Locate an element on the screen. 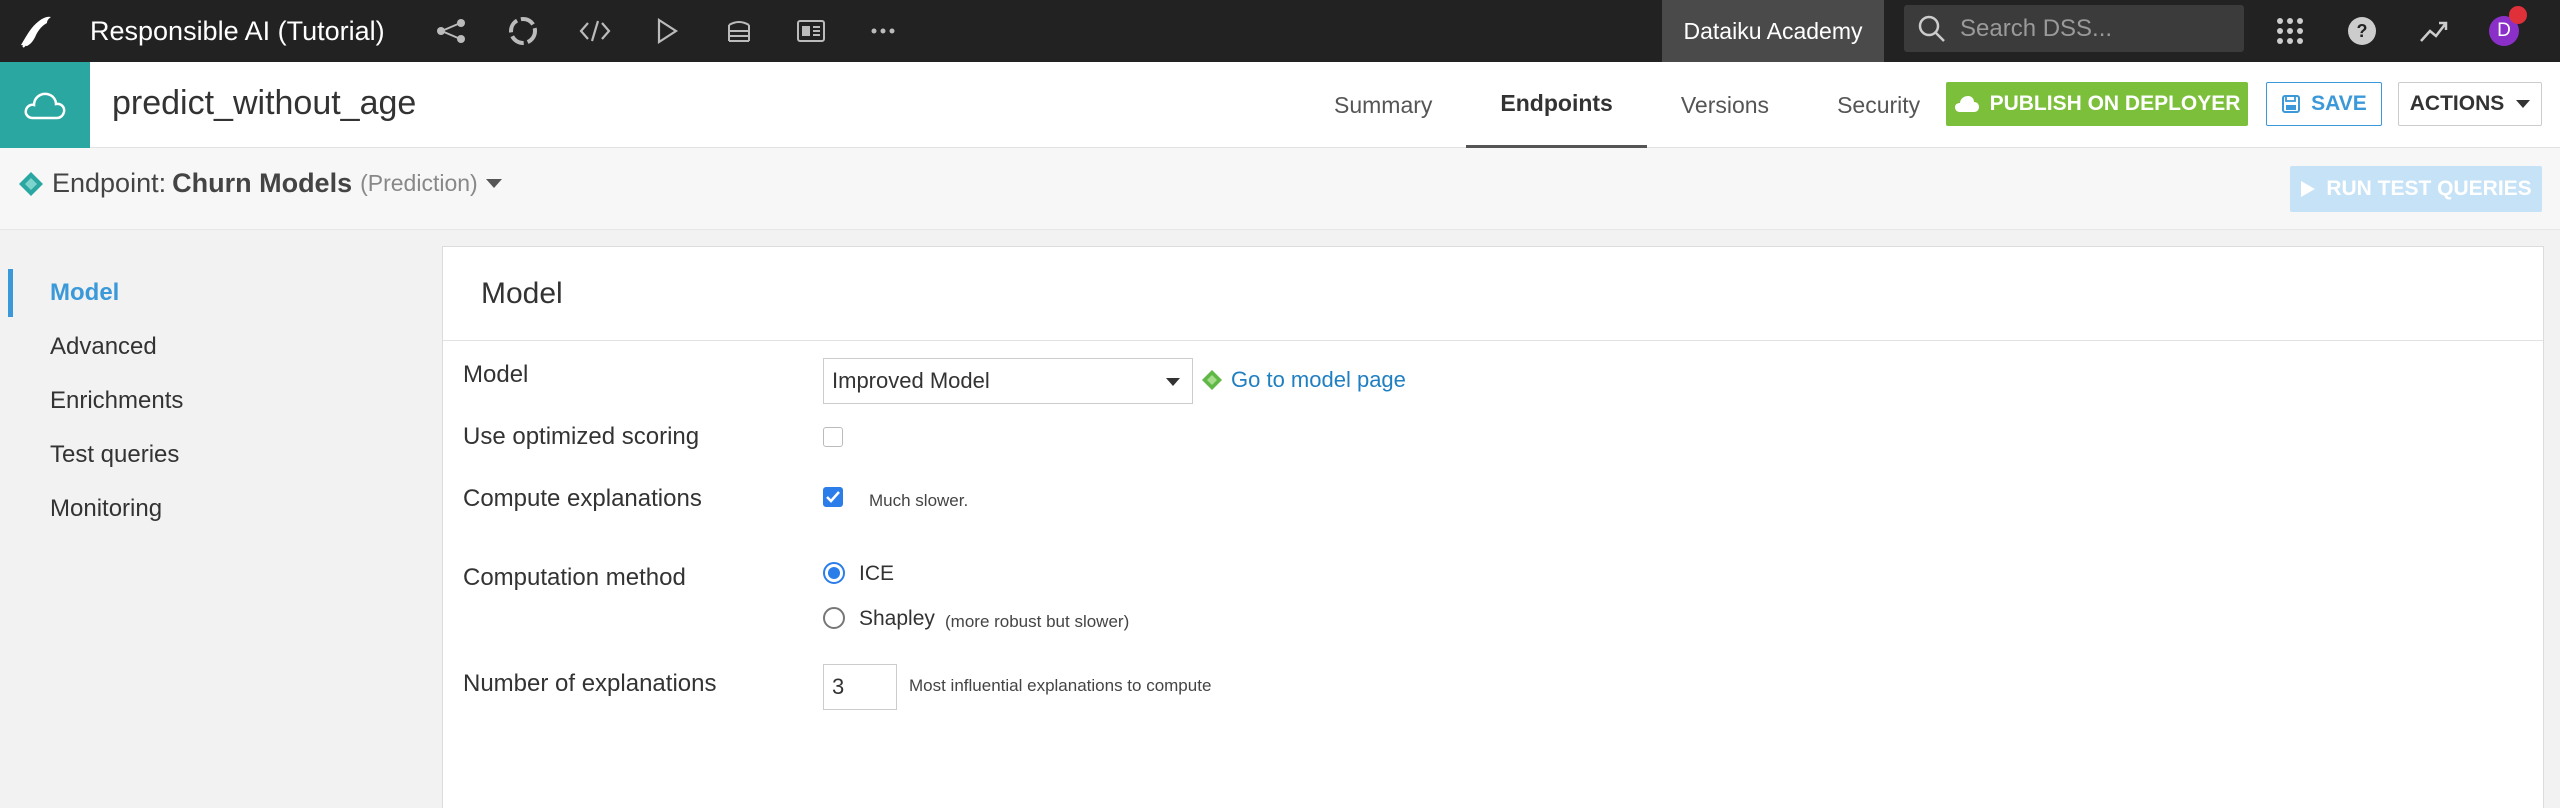  actions-button: ACTIONS is located at coordinates (2470, 104).